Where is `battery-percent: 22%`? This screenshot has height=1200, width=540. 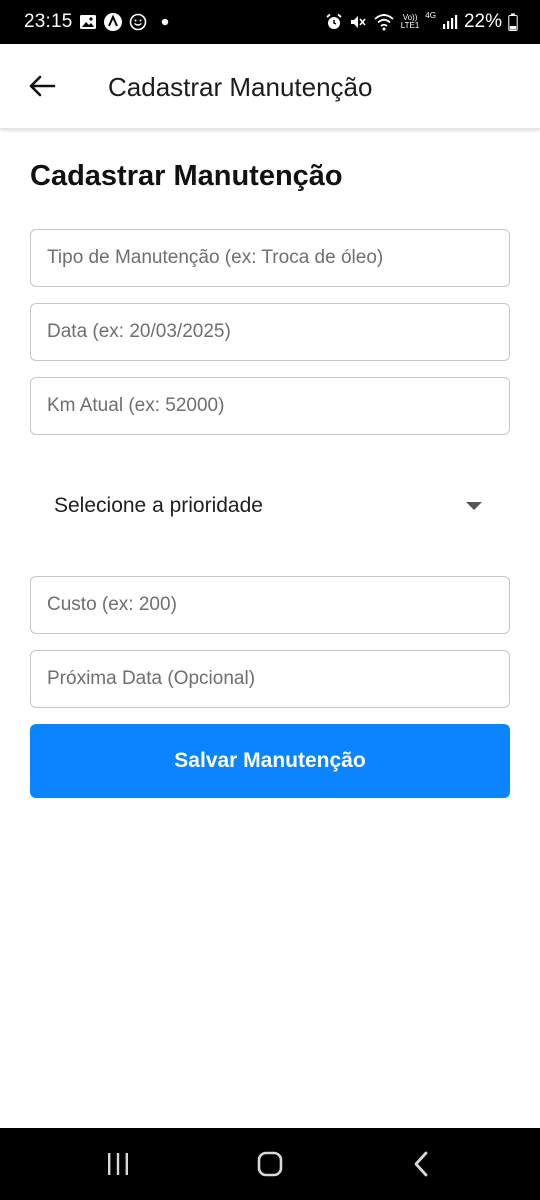
battery-percent: 22% is located at coordinates (482, 21).